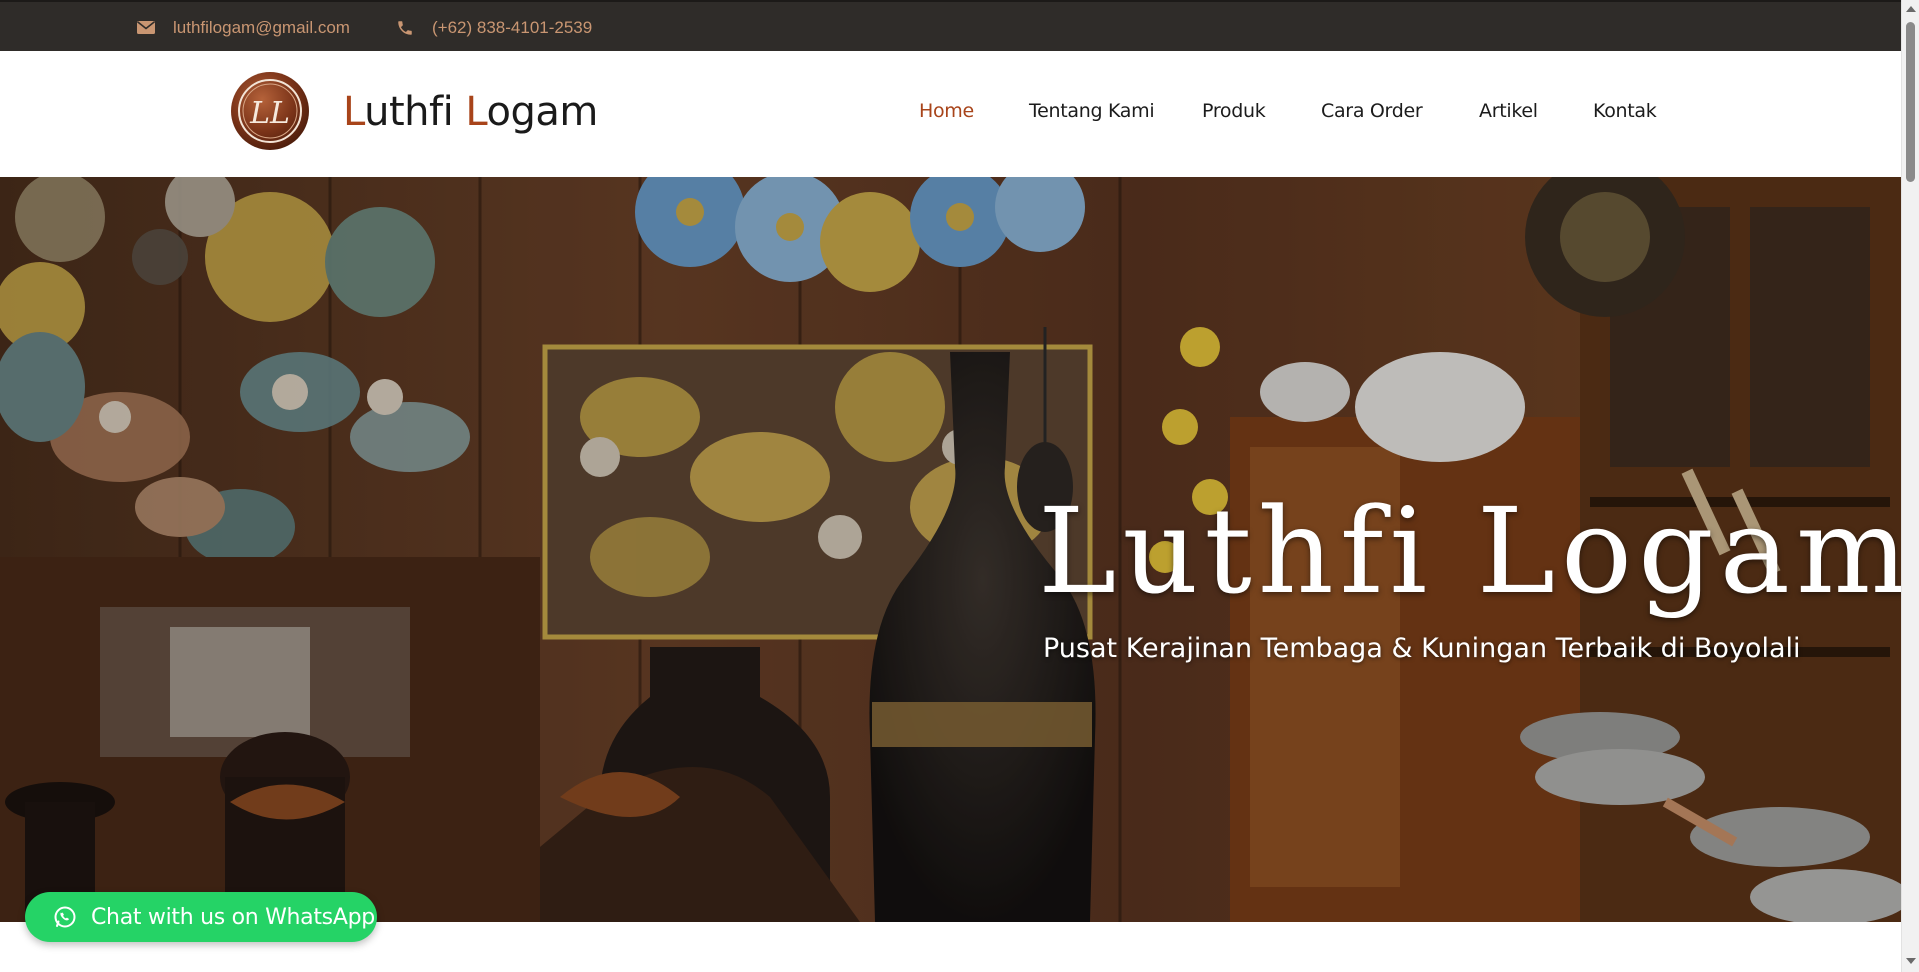 The height and width of the screenshot is (972, 1919). Describe the element at coordinates (1508, 111) in the screenshot. I see `nav-artikel: Artikel` at that location.